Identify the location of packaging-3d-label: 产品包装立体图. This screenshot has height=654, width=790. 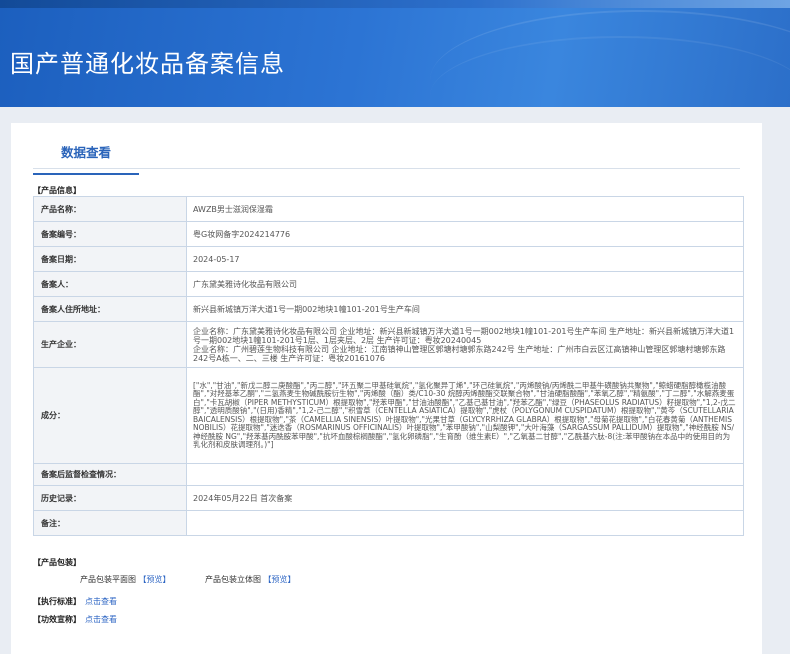
(233, 579).